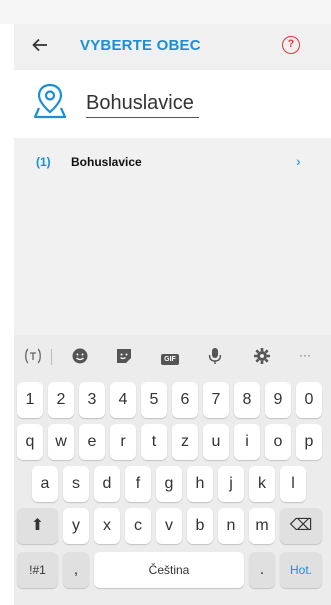 The width and height of the screenshot is (331, 605). Describe the element at coordinates (138, 484) in the screenshot. I see `key: f` at that location.